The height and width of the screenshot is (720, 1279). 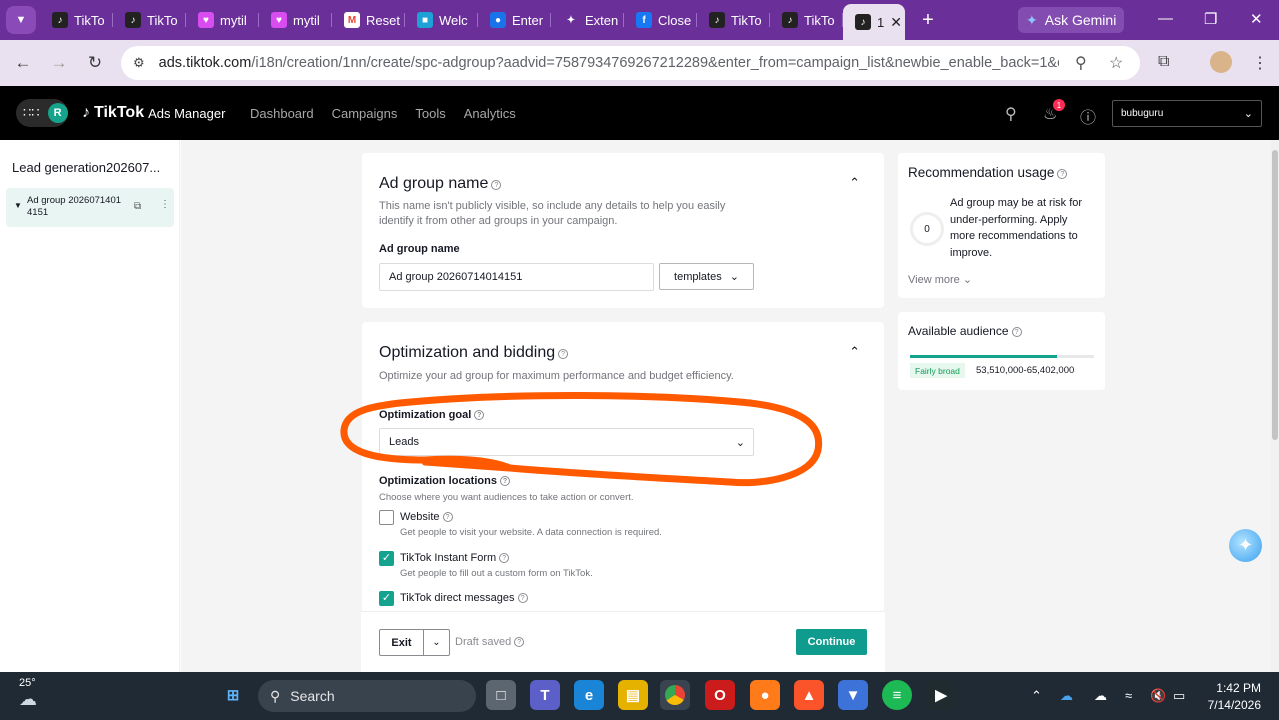 I want to click on windows-start-icon: ⊞, so click(x=233, y=695).